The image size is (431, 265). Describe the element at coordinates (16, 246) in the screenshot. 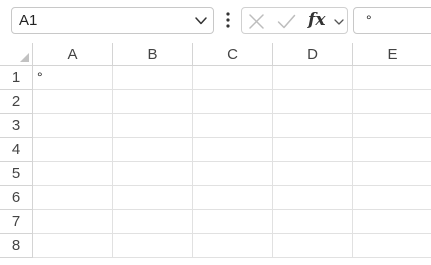

I see `row-header-8: 8` at that location.